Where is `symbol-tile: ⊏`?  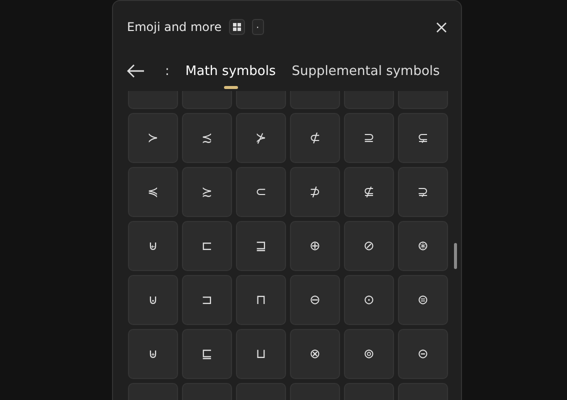
symbol-tile: ⊏ is located at coordinates (207, 246).